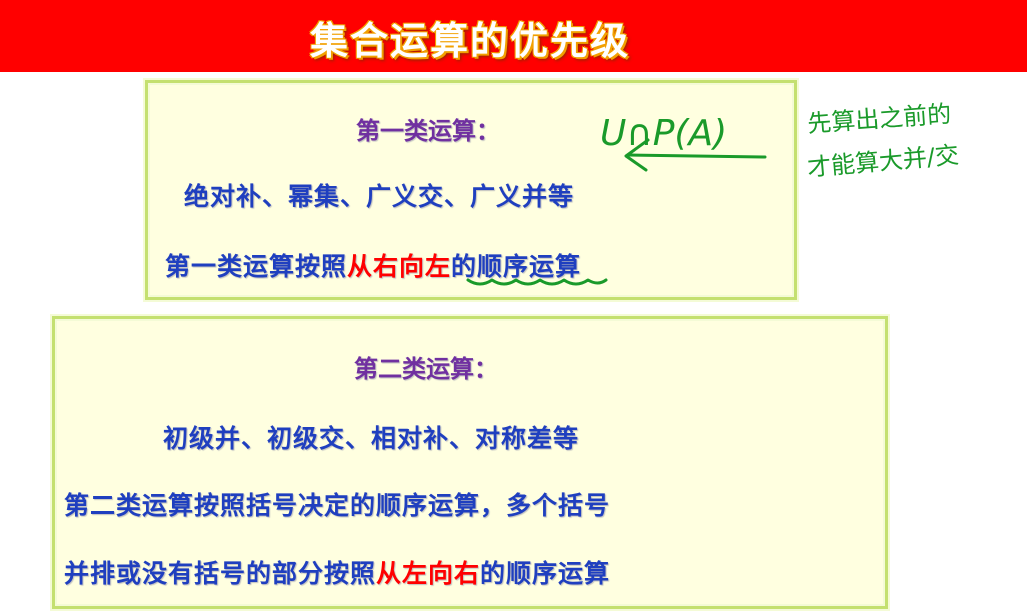 The width and height of the screenshot is (1027, 616). What do you see at coordinates (537, 282) in the screenshot?
I see `wavy-underline` at bounding box center [537, 282].